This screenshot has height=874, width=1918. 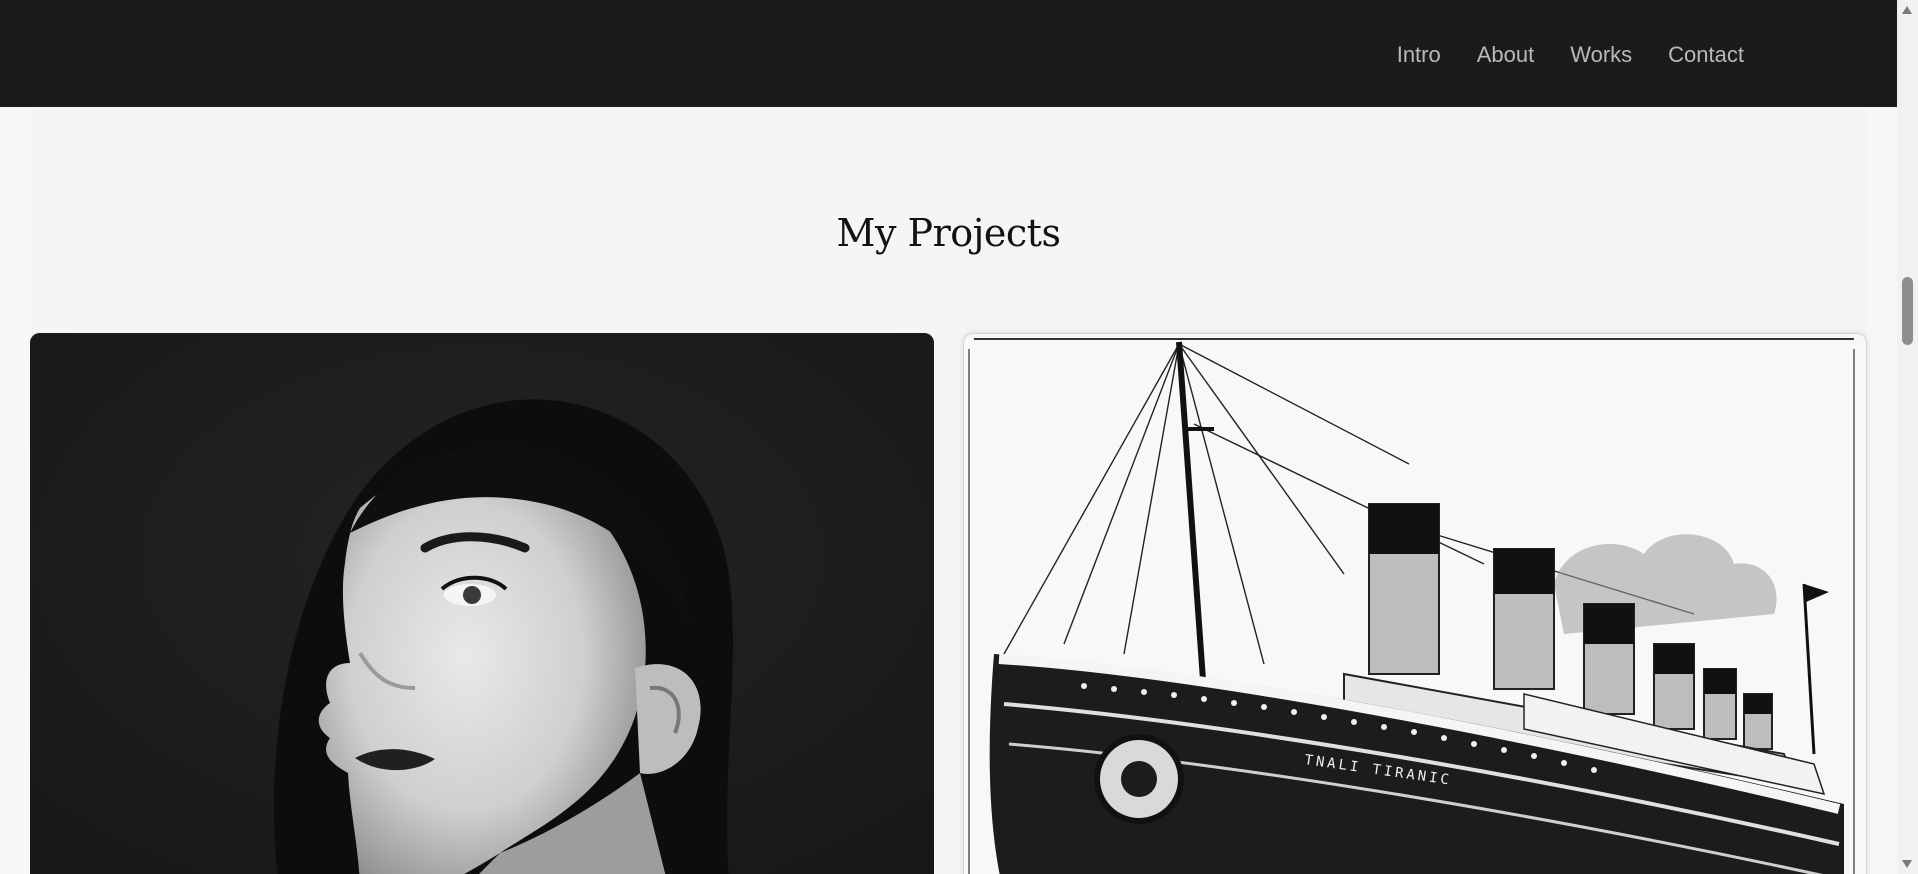 I want to click on top-navbar: Intro About Works Contact, so click(x=948, y=53).